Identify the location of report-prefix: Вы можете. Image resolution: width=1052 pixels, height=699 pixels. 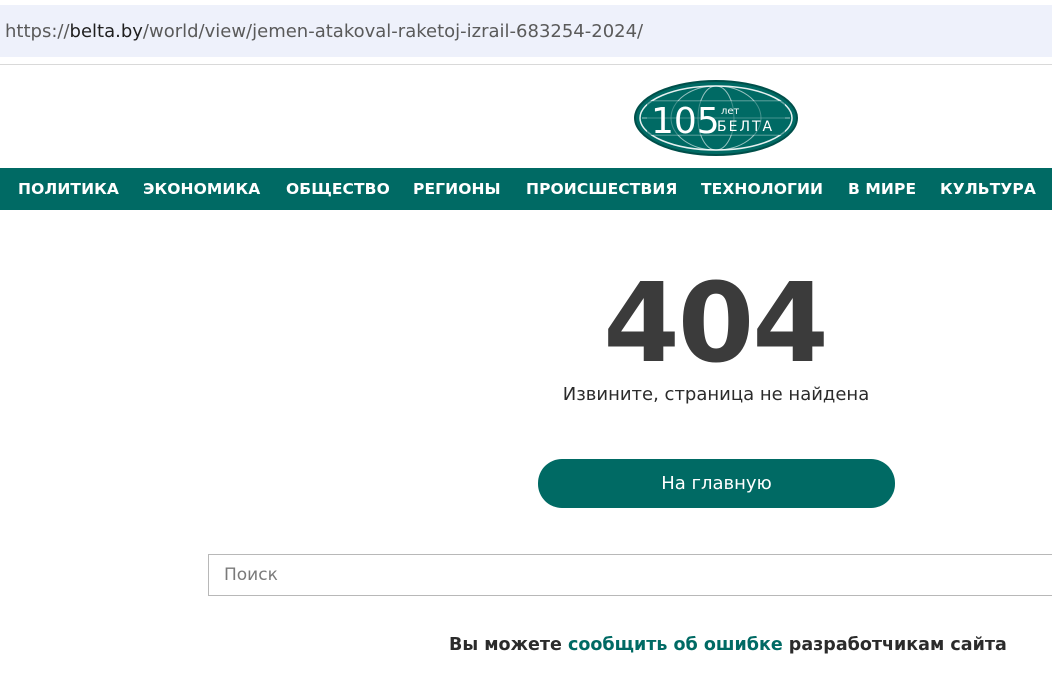
(508, 645).